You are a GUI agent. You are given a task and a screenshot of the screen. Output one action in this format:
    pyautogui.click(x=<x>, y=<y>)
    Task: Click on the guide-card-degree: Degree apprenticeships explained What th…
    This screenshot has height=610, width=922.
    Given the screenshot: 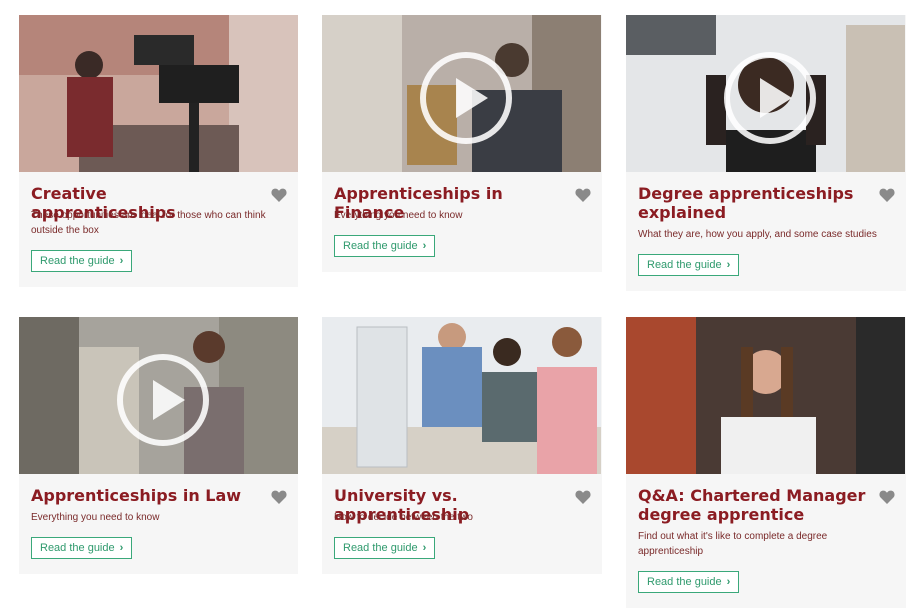 What is the action you would take?
    pyautogui.click(x=766, y=153)
    